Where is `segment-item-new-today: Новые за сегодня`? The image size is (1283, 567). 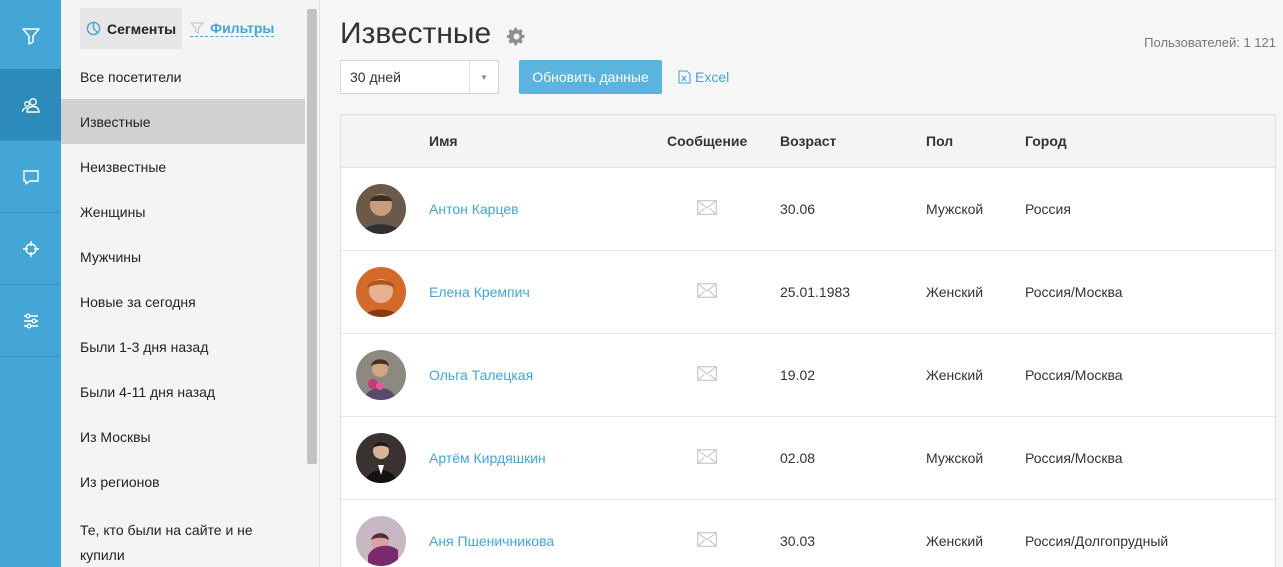 segment-item-new-today: Новые за сегодня is located at coordinates (183, 301).